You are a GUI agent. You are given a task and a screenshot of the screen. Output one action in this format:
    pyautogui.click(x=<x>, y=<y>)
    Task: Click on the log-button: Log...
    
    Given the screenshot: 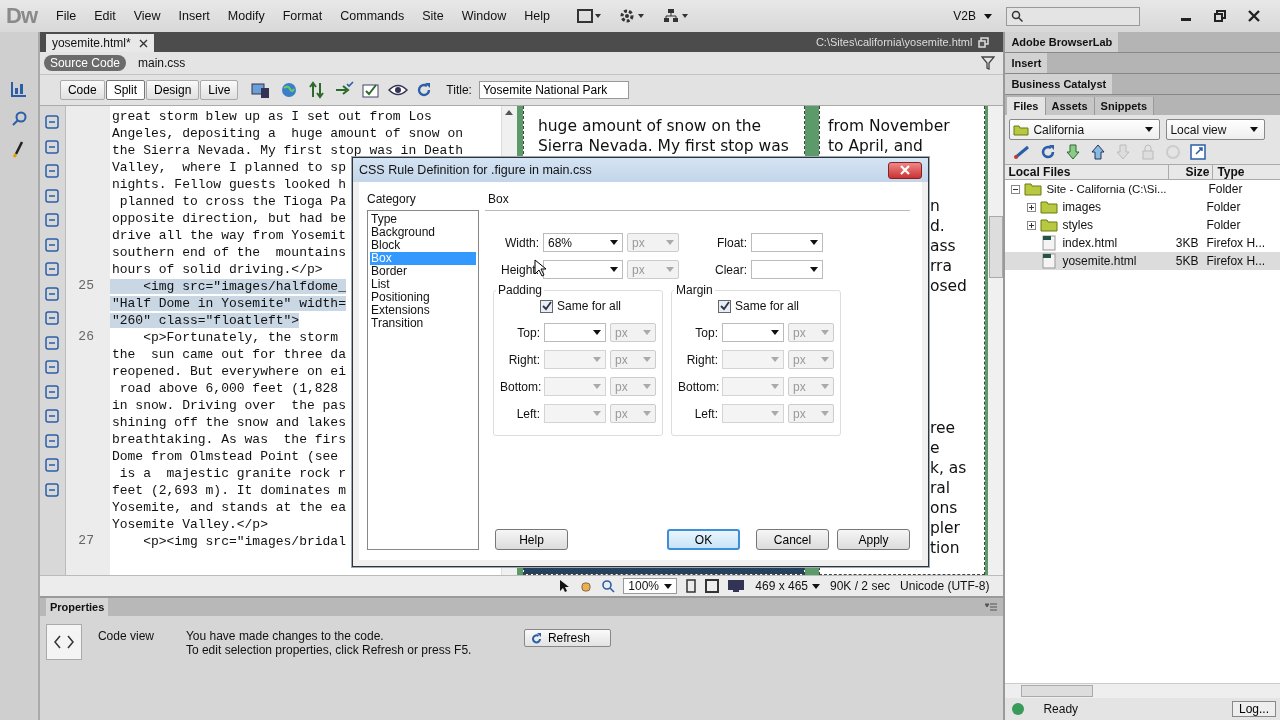 What is the action you would take?
    pyautogui.click(x=1253, y=709)
    